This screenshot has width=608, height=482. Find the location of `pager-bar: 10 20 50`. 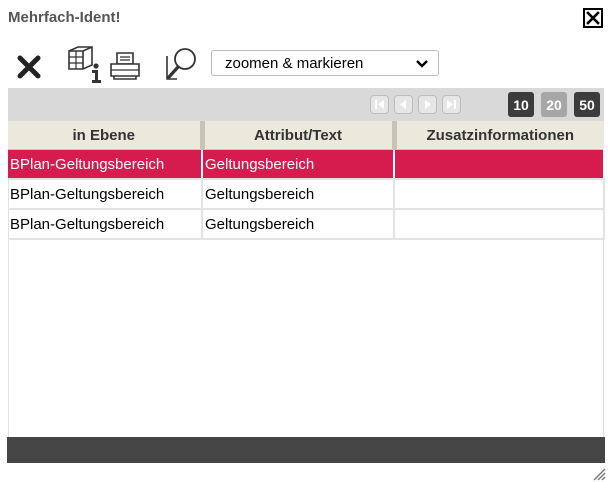

pager-bar: 10 20 50 is located at coordinates (306, 104).